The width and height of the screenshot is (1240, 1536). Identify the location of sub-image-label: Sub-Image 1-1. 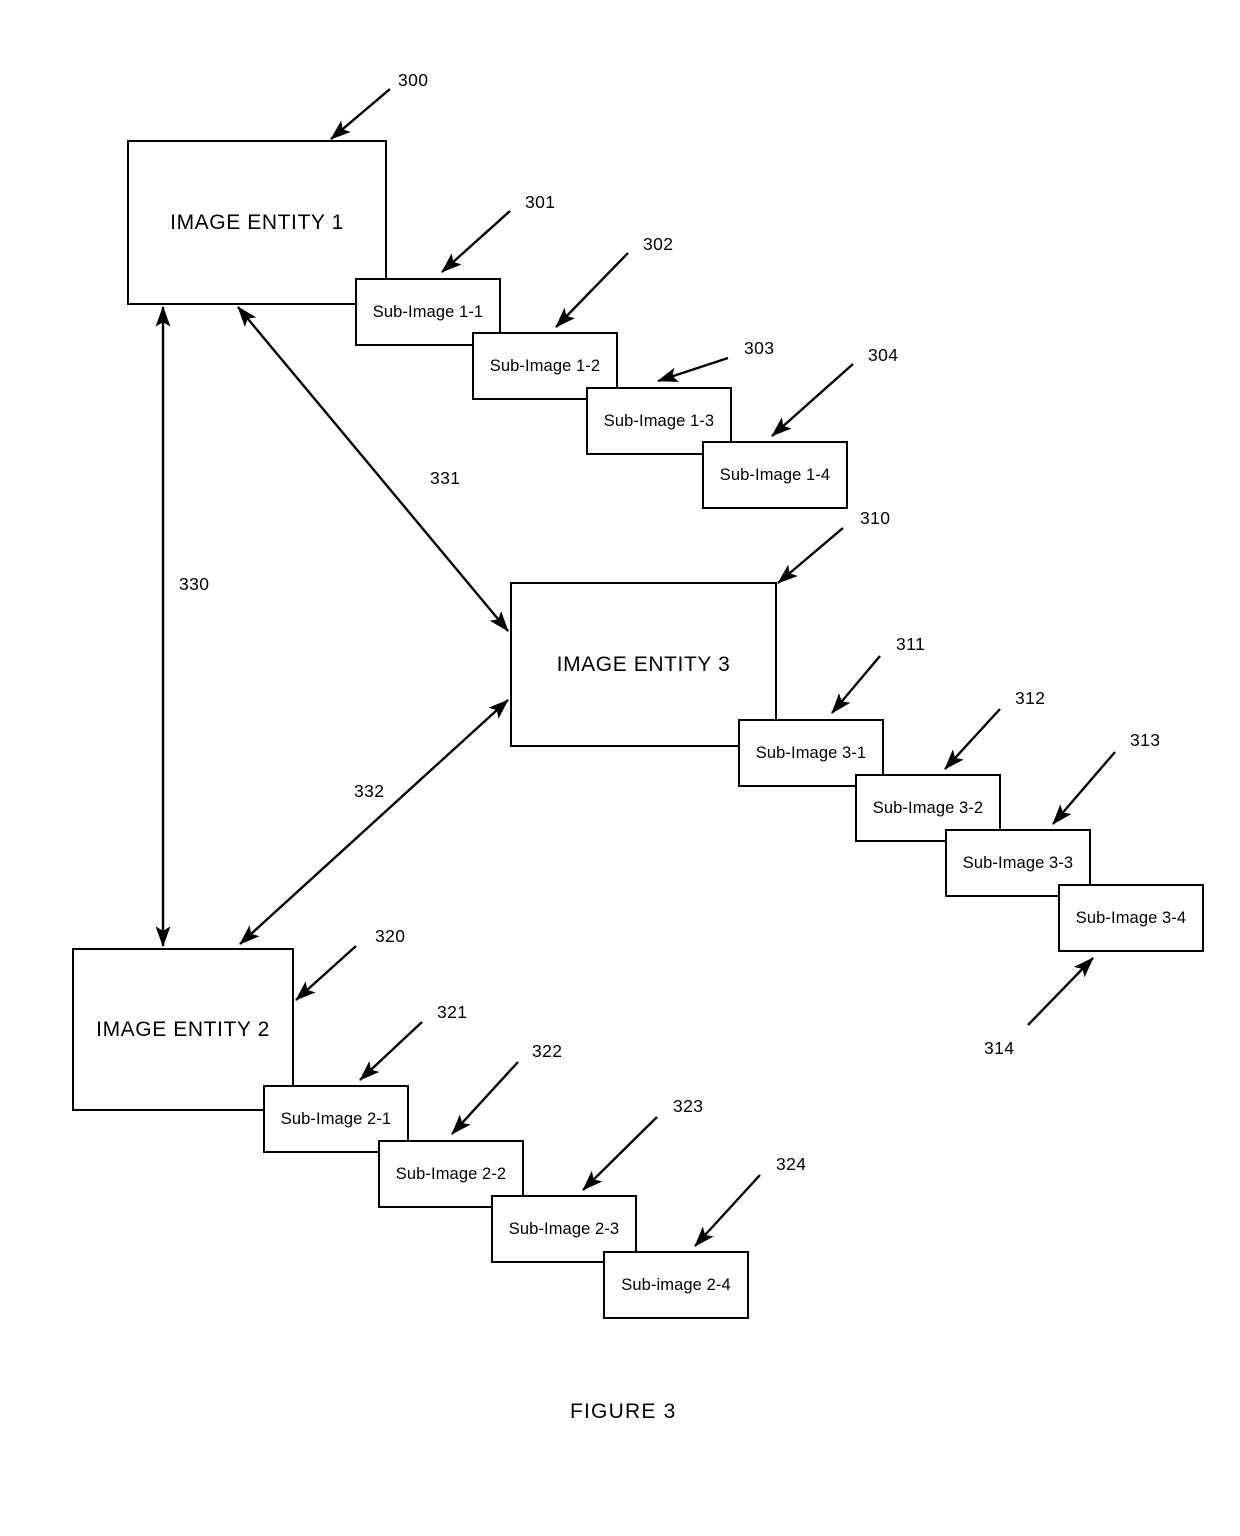
(428, 311).